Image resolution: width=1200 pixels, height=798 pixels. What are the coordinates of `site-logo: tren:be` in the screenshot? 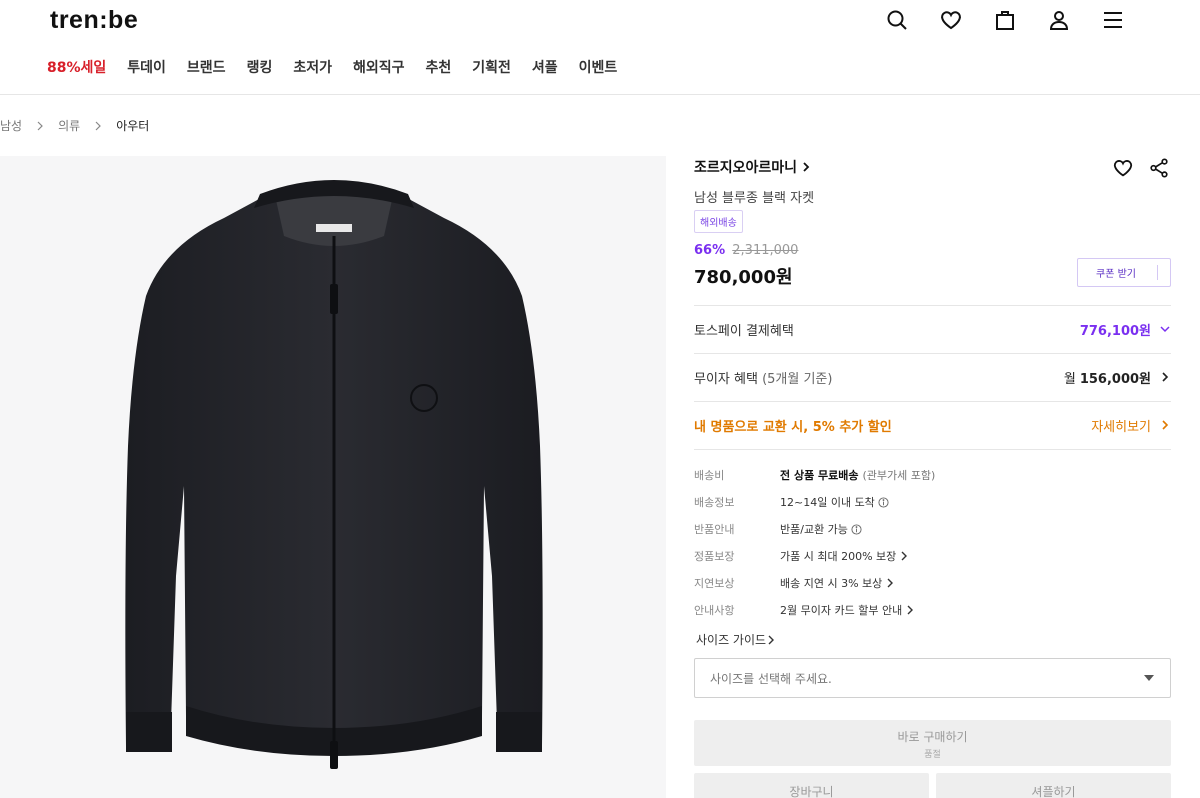 It's located at (94, 20).